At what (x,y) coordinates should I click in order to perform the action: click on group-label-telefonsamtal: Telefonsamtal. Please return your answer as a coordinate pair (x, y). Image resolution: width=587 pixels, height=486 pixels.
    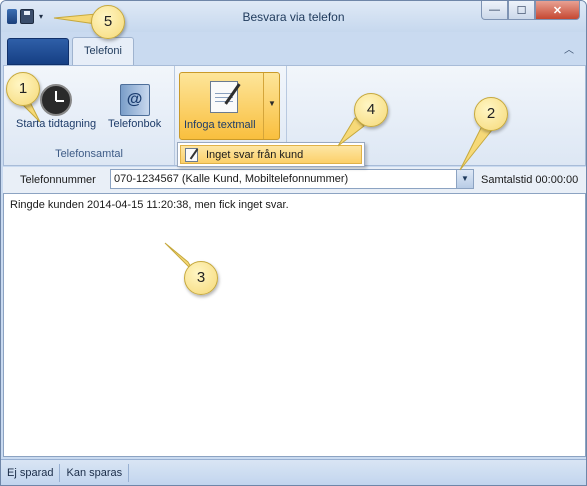
    Looking at the image, I should click on (89, 154).